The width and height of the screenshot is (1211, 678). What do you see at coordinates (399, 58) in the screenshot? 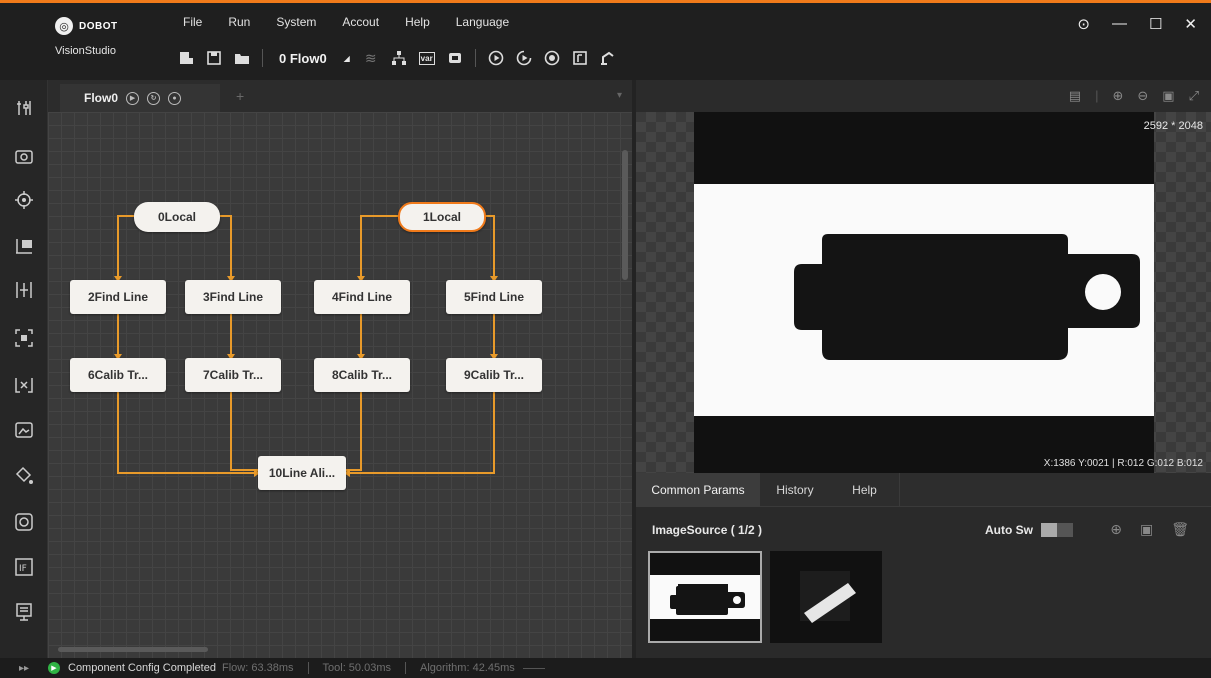
I see `hierarchy-icon` at bounding box center [399, 58].